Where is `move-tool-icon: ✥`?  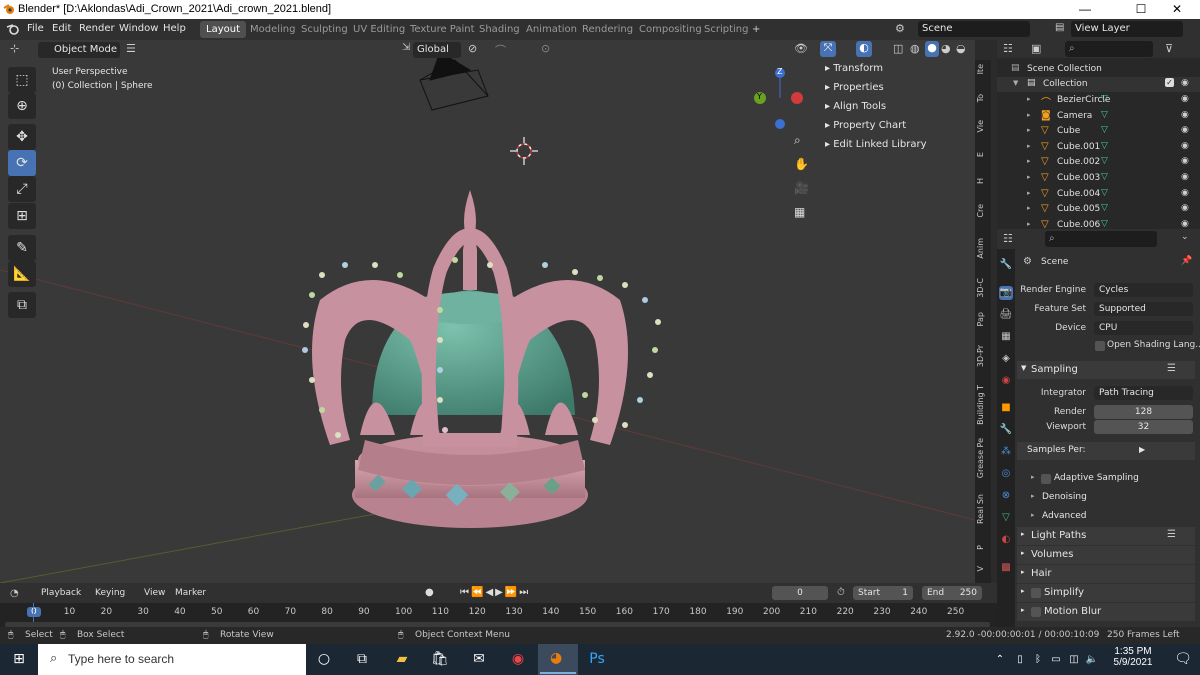
move-tool-icon: ✥ is located at coordinates (22, 137).